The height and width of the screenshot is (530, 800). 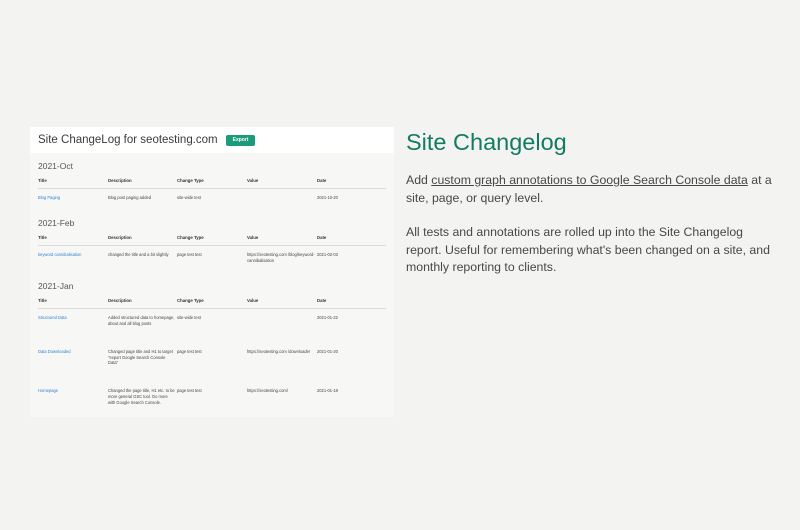 I want to click on month-heading: 2021-Feb, so click(x=56, y=222).